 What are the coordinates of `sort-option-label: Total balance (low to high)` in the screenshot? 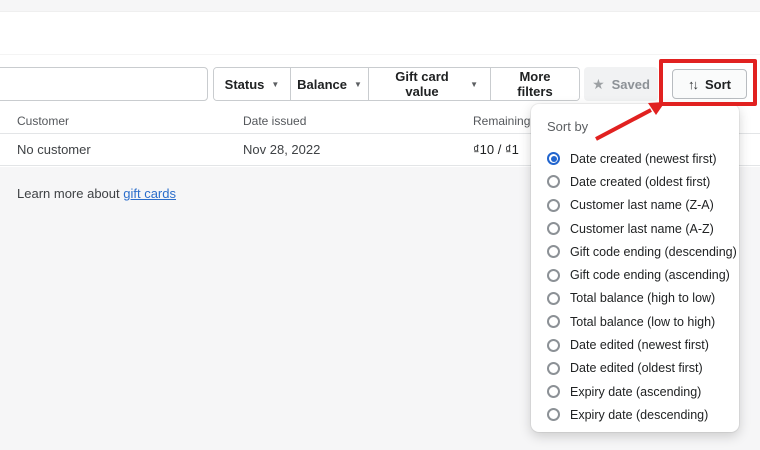 It's located at (643, 321).